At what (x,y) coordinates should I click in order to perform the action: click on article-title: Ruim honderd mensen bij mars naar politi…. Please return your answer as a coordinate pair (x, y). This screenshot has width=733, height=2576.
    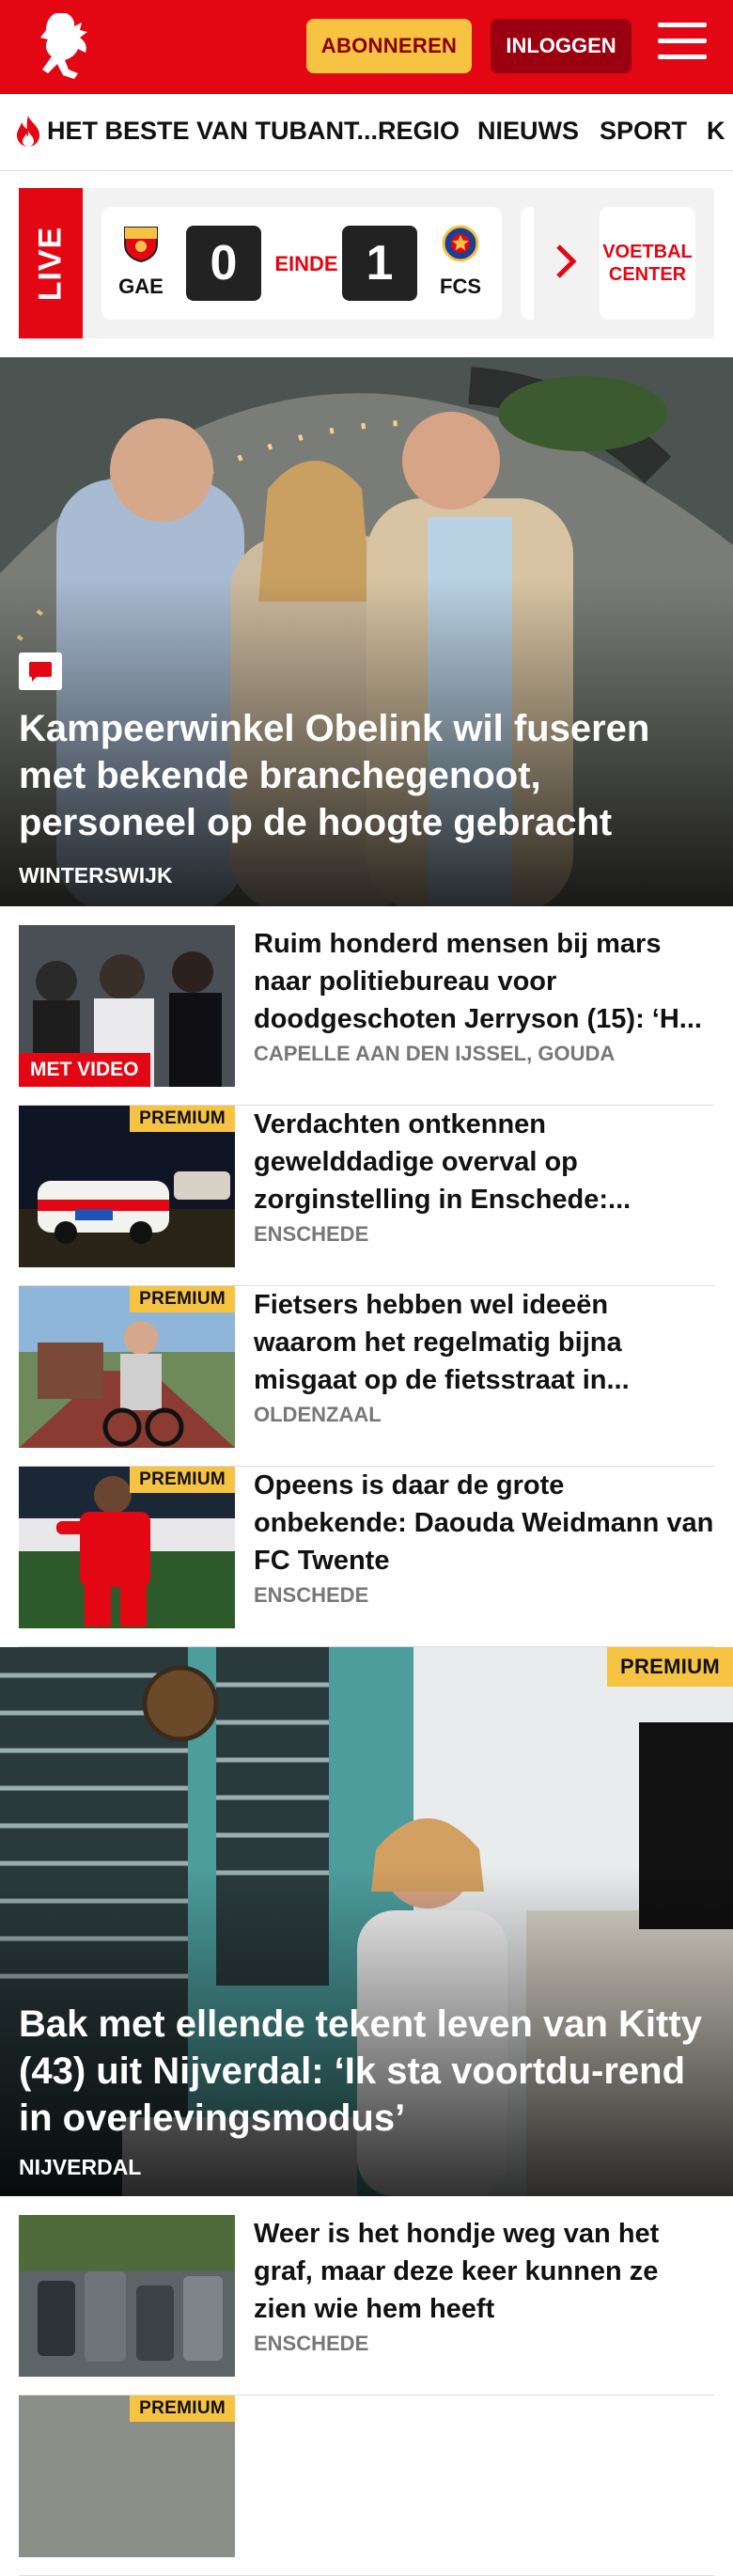
    Looking at the image, I should click on (478, 982).